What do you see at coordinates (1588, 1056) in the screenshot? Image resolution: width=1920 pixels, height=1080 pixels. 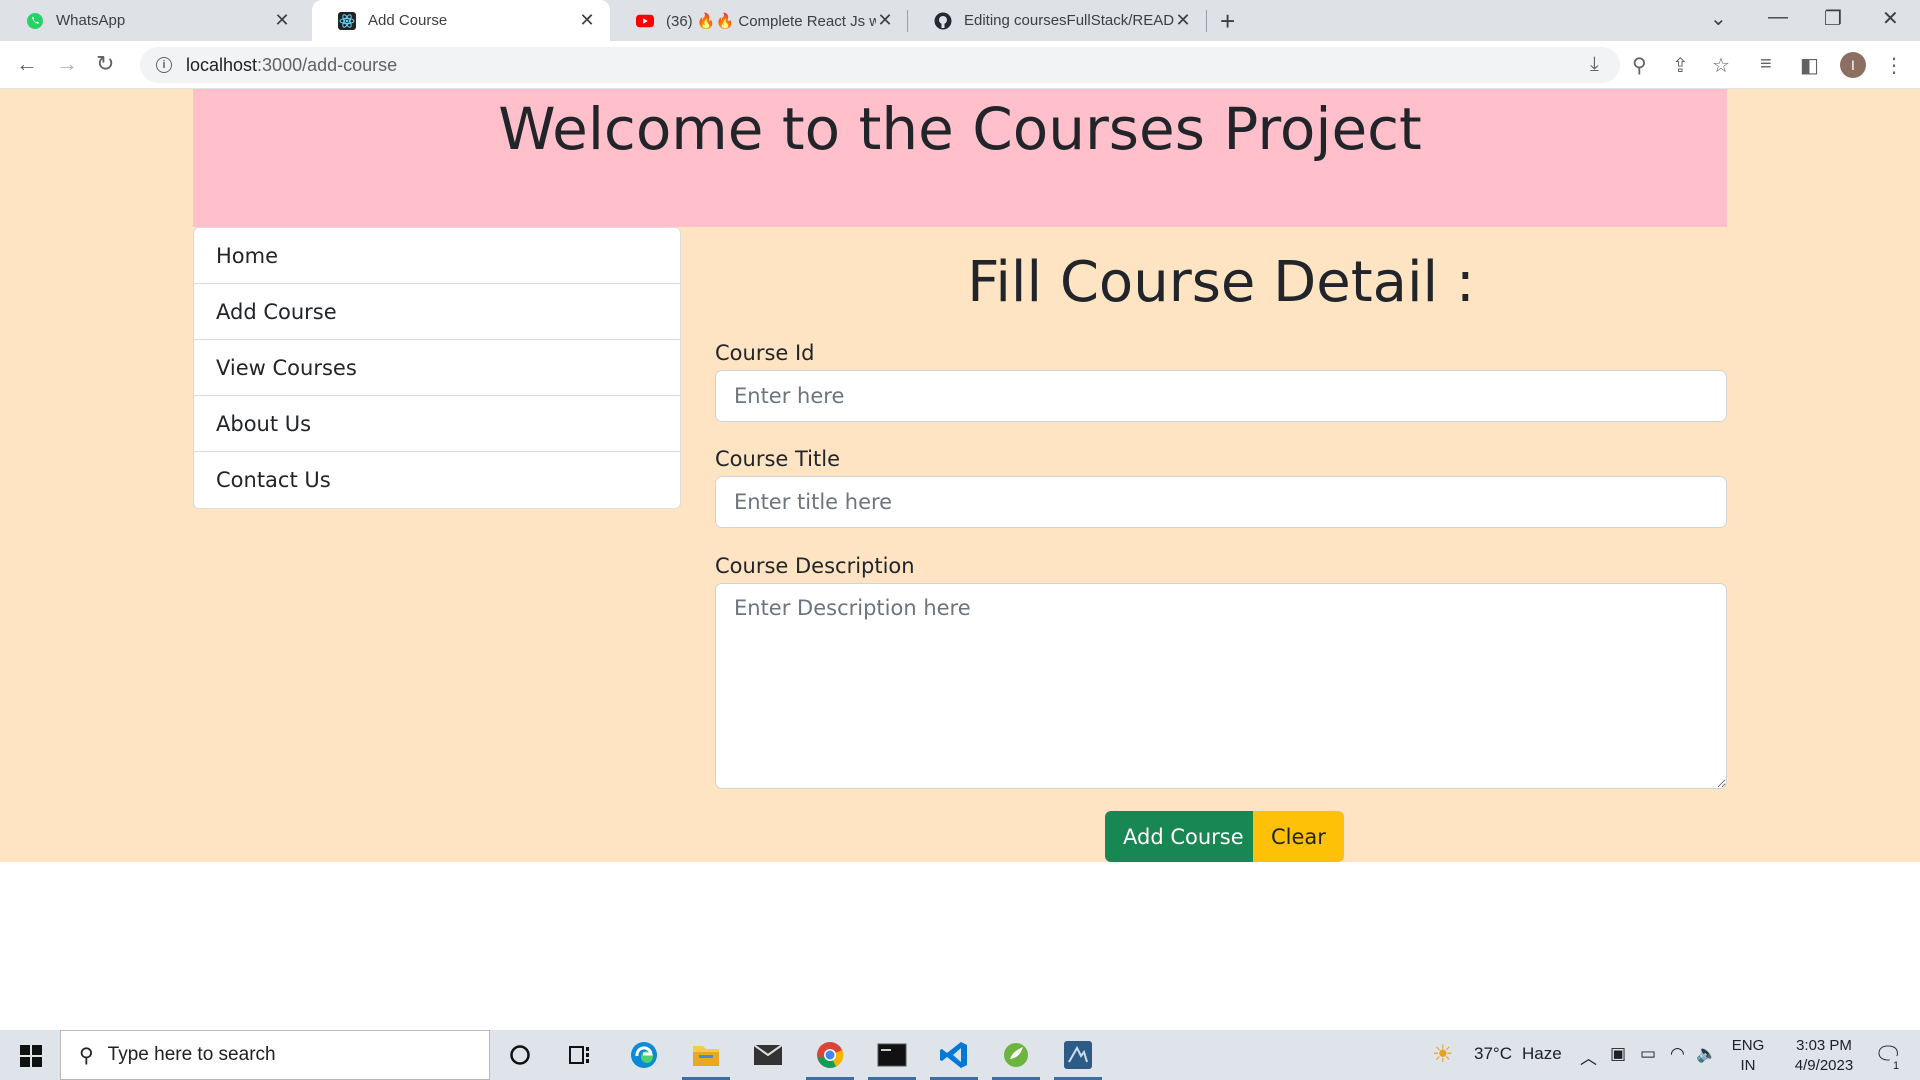 I see `show-hidden-icons-chevron-icon: ︿` at bounding box center [1588, 1056].